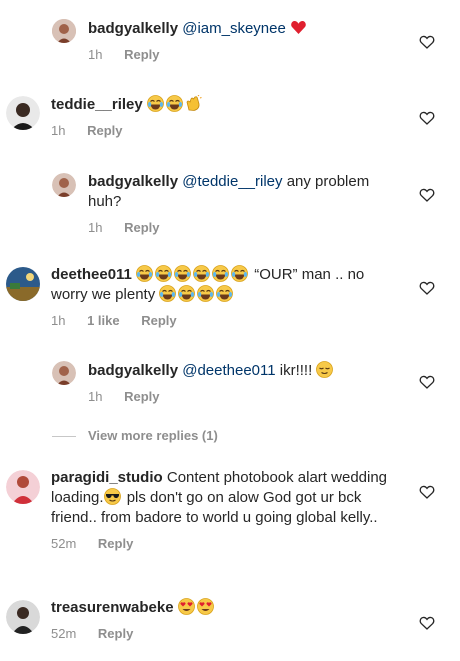 This screenshot has width=460, height=661. I want to click on red-heart-emoji, so click(299, 28).